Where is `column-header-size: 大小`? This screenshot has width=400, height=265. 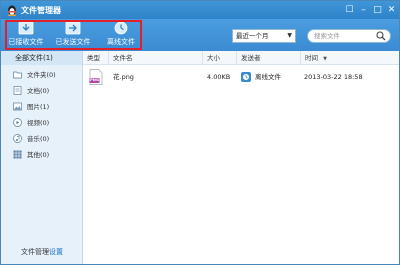 column-header-size: 大小 is located at coordinates (220, 58).